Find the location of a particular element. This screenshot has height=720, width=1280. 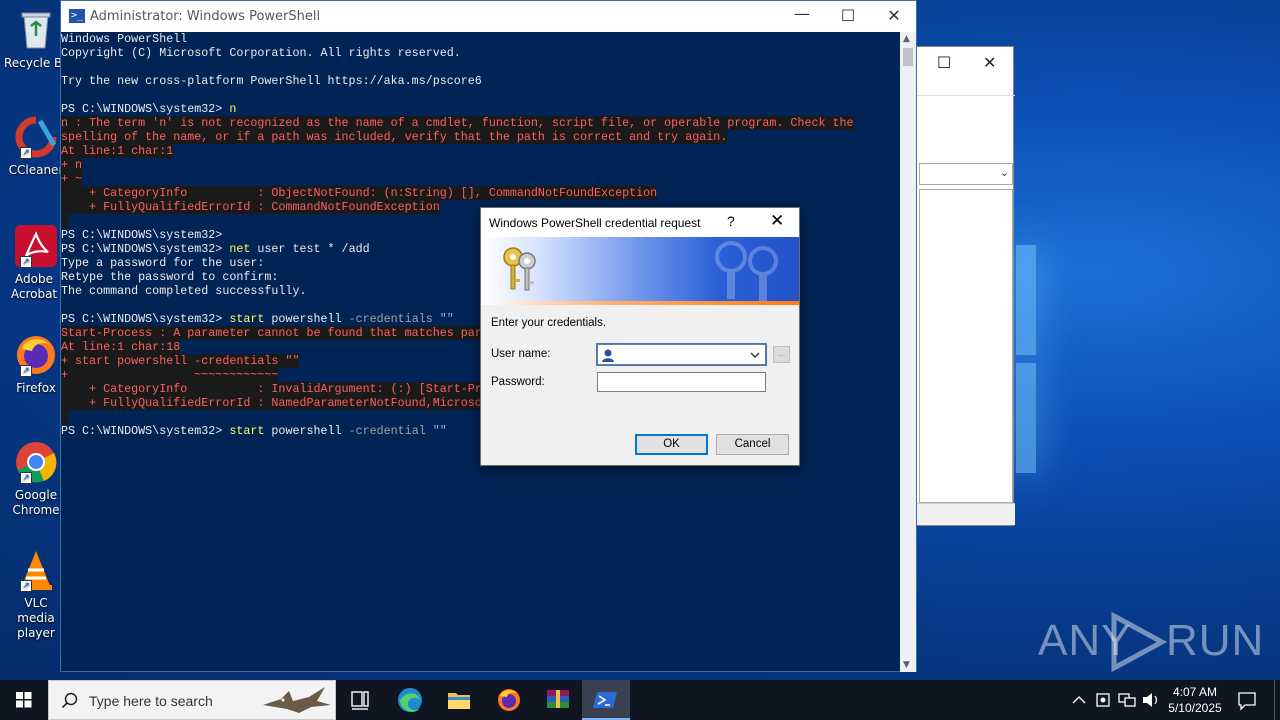

background-window: ☐ ✕ ⌄ is located at coordinates (965, 286).